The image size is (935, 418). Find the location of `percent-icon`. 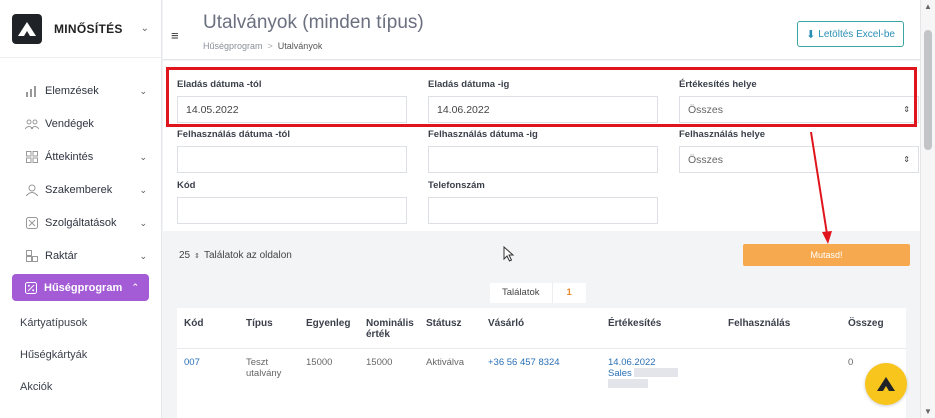

percent-icon is located at coordinates (31, 288).